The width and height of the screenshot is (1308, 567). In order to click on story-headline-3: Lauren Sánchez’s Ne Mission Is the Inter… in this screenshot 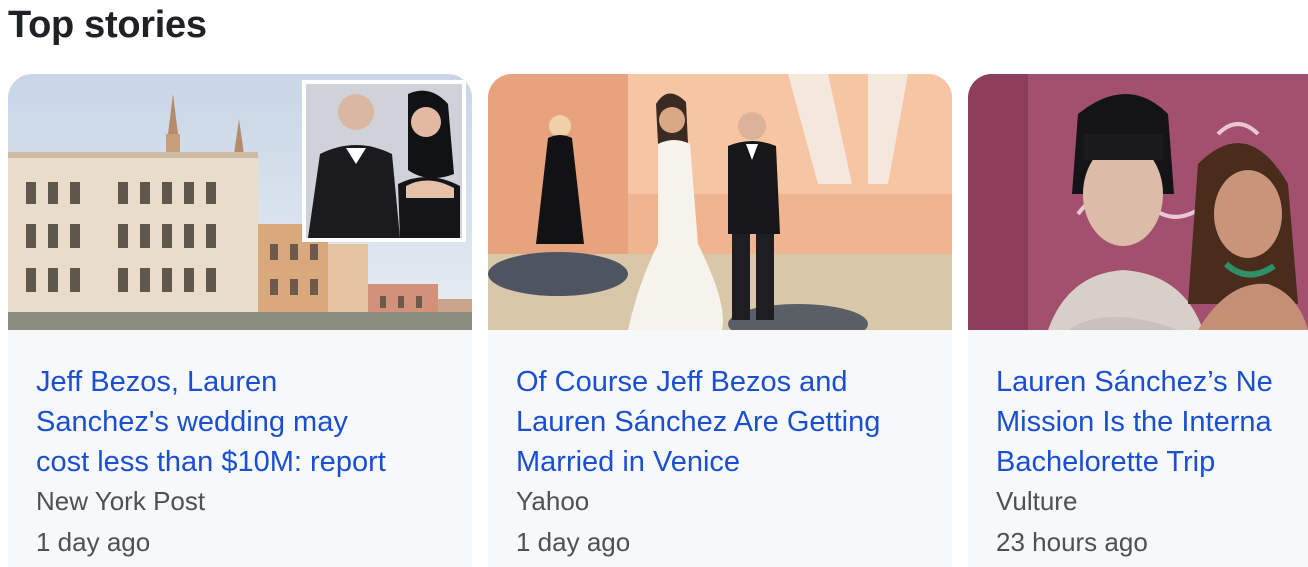, I will do `click(1152, 422)`.